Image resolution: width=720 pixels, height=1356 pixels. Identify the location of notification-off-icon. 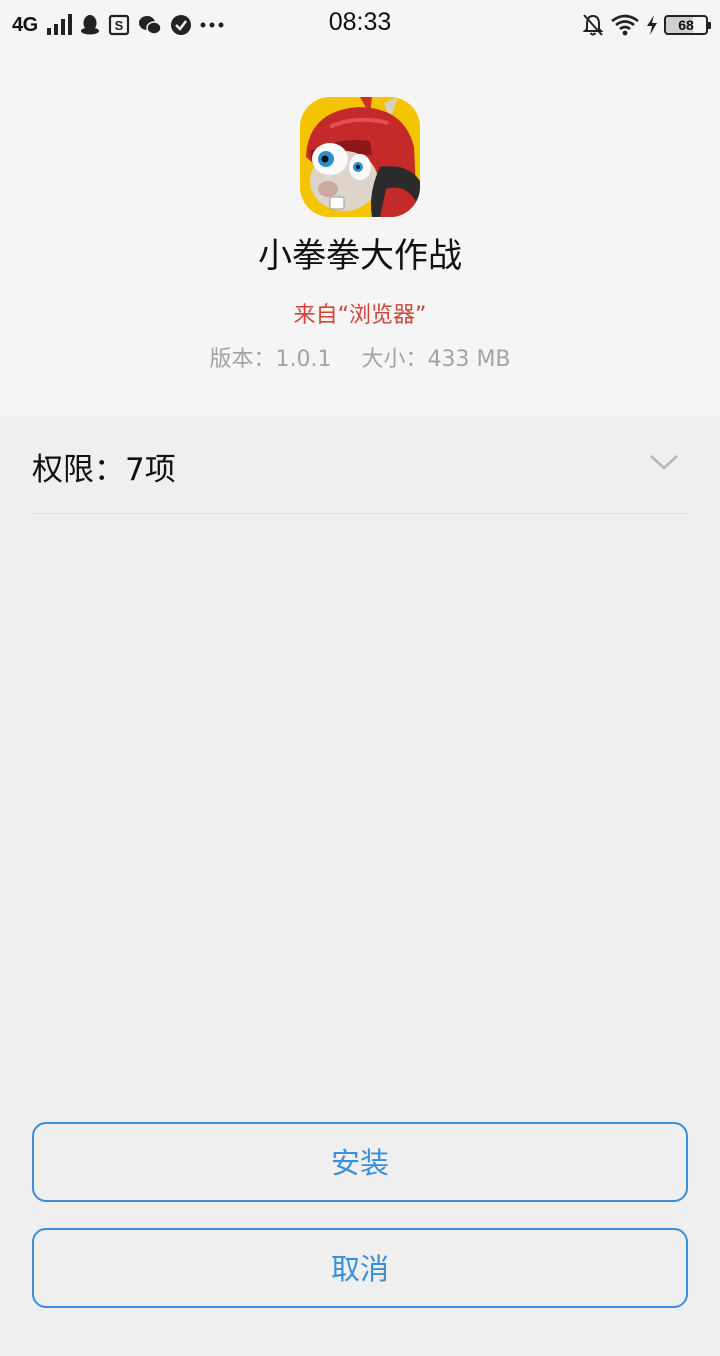
(593, 25).